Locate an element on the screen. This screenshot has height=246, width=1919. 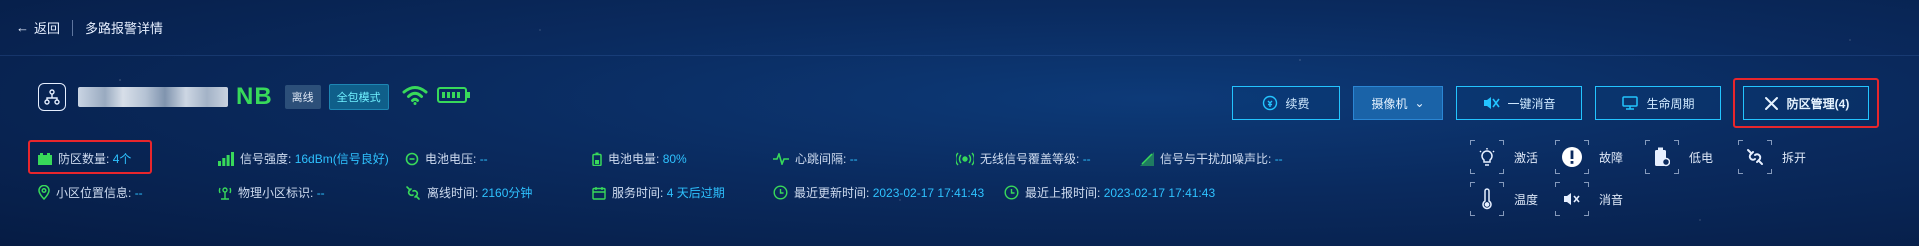
broadcast-icon is located at coordinates (965, 158).